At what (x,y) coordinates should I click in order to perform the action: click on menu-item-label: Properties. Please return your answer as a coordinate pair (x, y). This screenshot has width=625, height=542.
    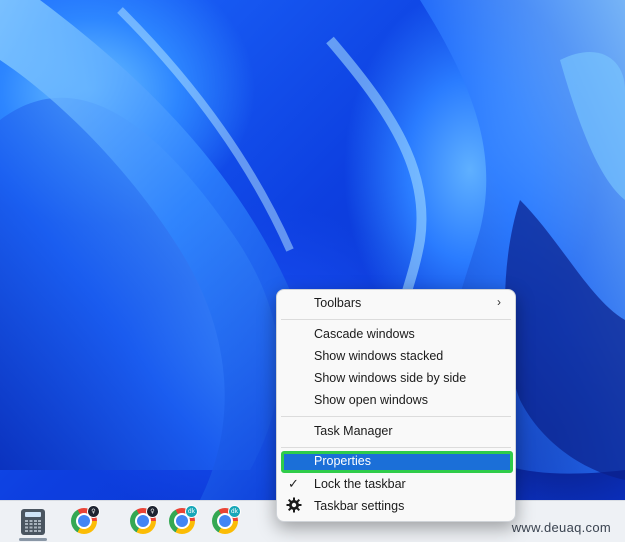
    Looking at the image, I should click on (342, 461).